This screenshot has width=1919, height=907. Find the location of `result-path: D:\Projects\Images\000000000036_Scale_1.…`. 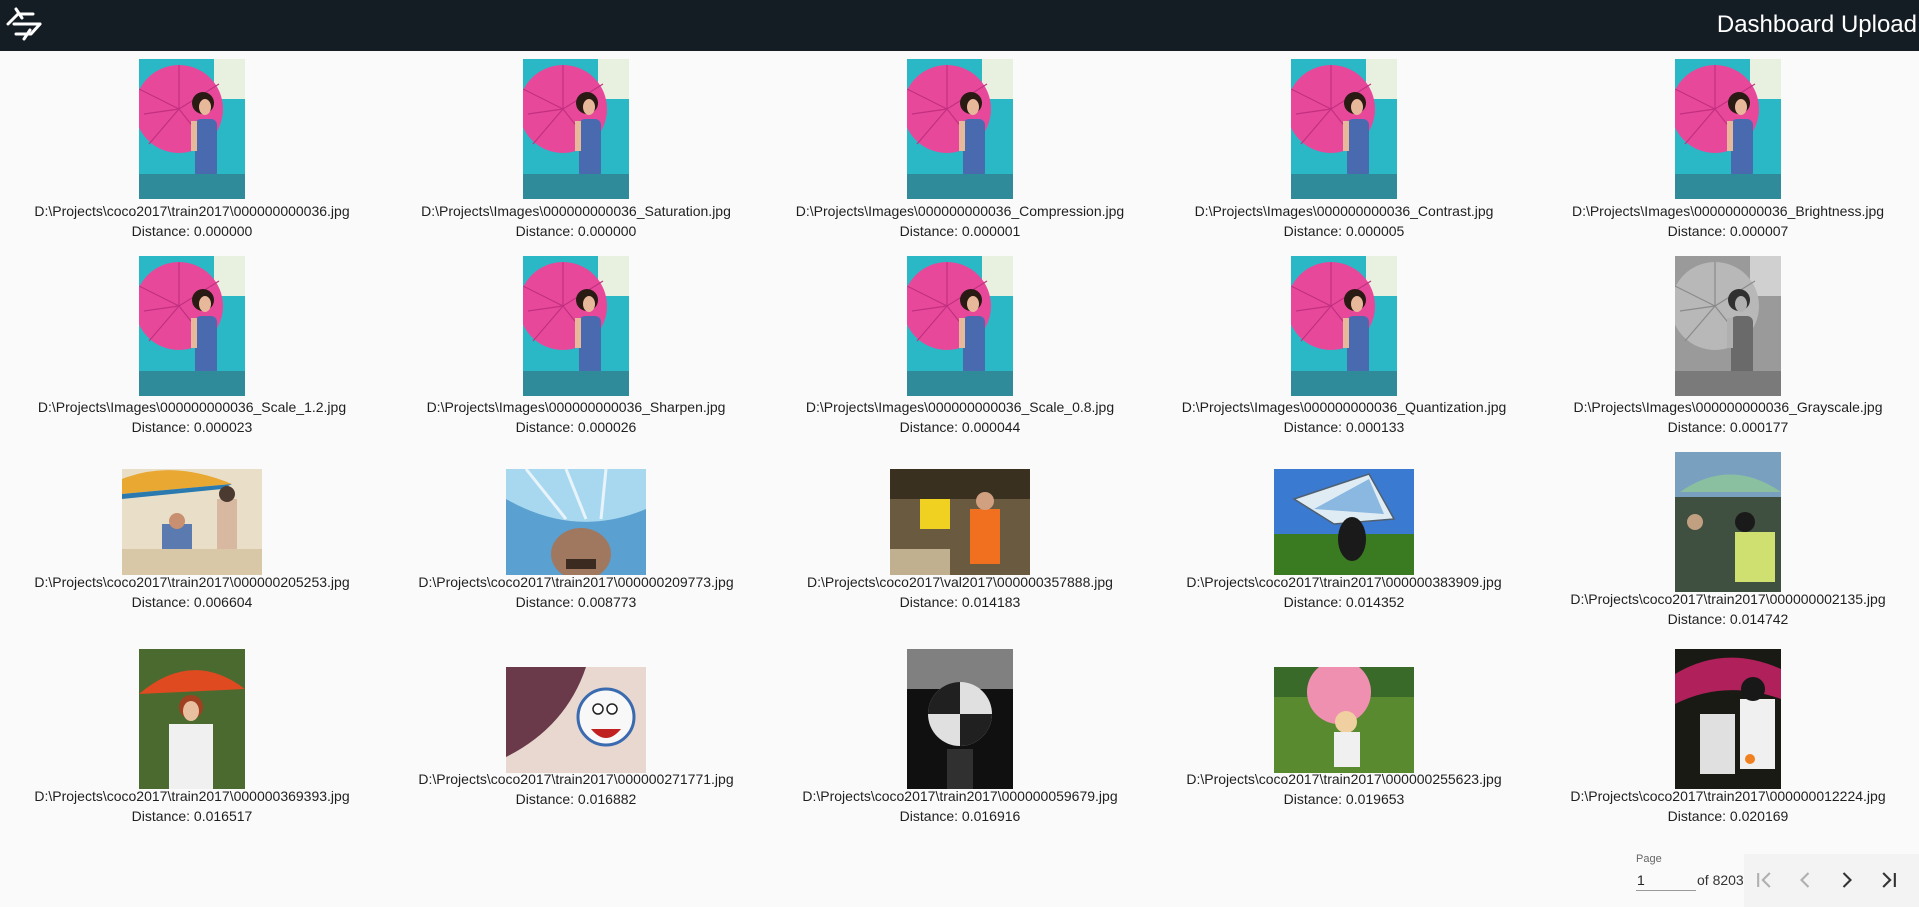

result-path: D:\Projects\Images\000000000036_Scale_1.… is located at coordinates (192, 407).